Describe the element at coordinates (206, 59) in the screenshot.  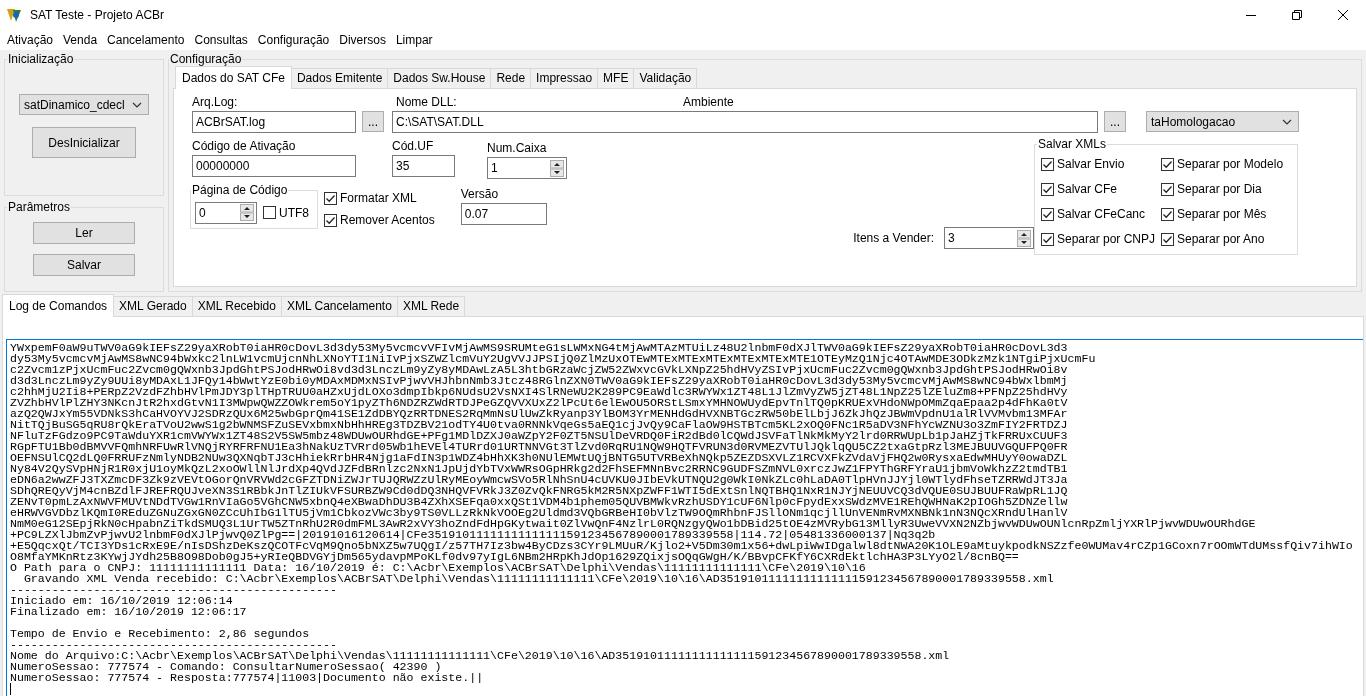
I see `group-title: Configuração` at that location.